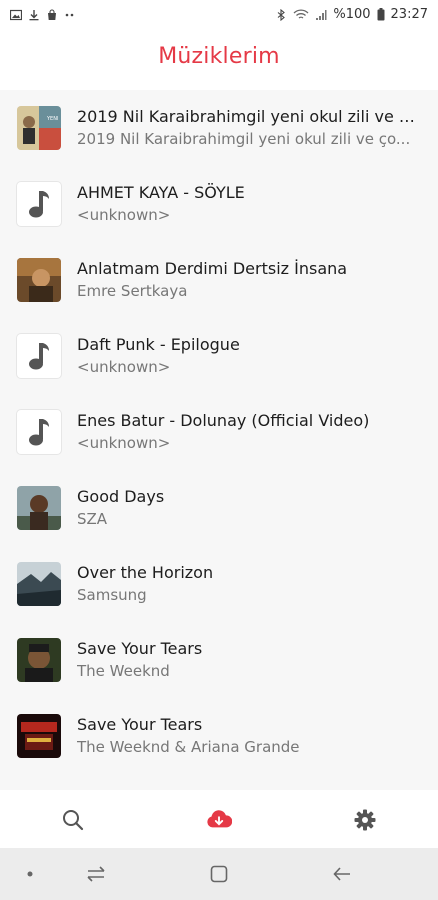  What do you see at coordinates (39, 128) in the screenshot?
I see `album-art-image: YENI` at bounding box center [39, 128].